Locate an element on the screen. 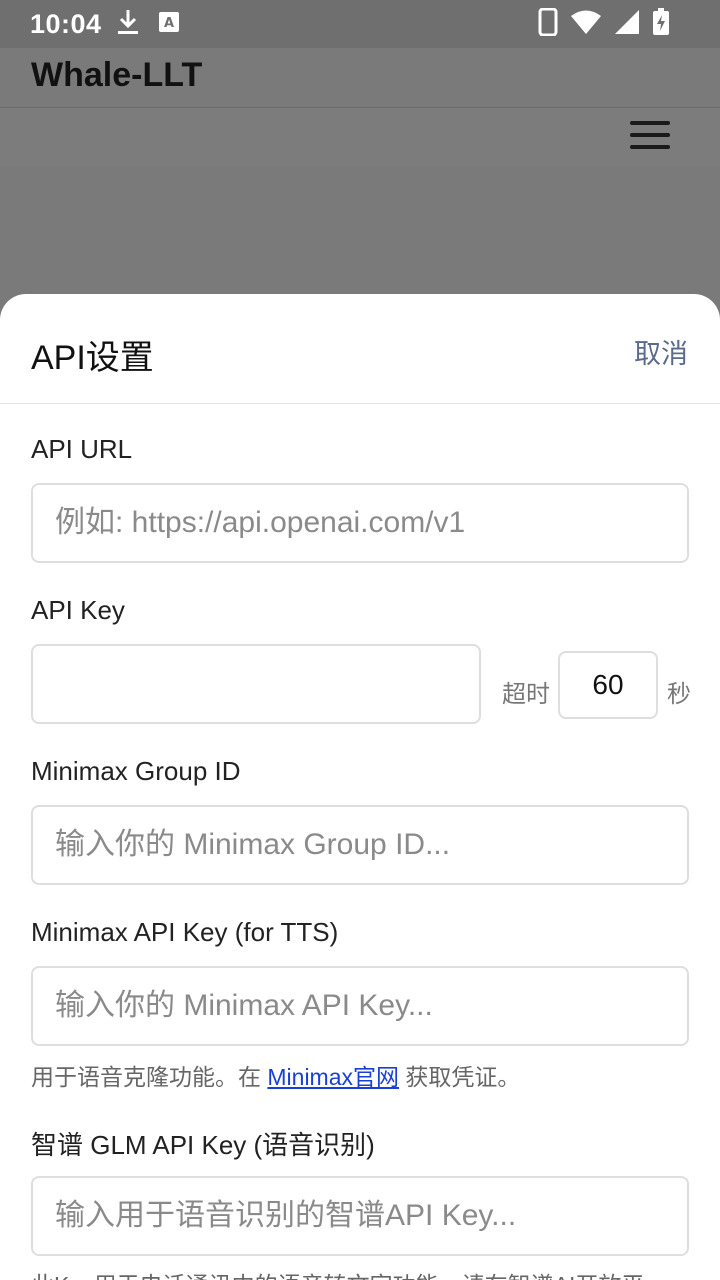  timeout-unit: 秒 is located at coordinates (679, 694).